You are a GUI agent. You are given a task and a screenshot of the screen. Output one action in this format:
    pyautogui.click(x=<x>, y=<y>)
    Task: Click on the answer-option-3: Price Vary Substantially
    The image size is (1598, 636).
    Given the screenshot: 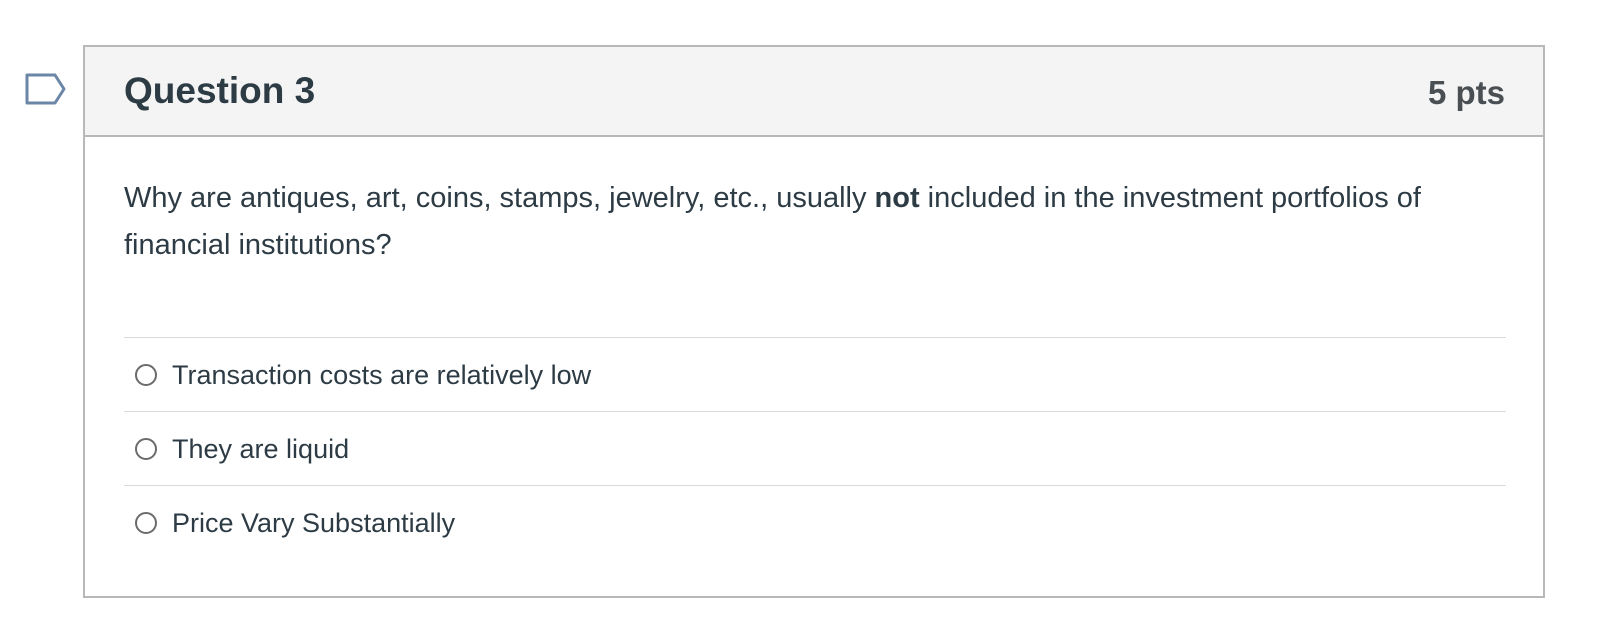 What is the action you would take?
    pyautogui.click(x=815, y=522)
    